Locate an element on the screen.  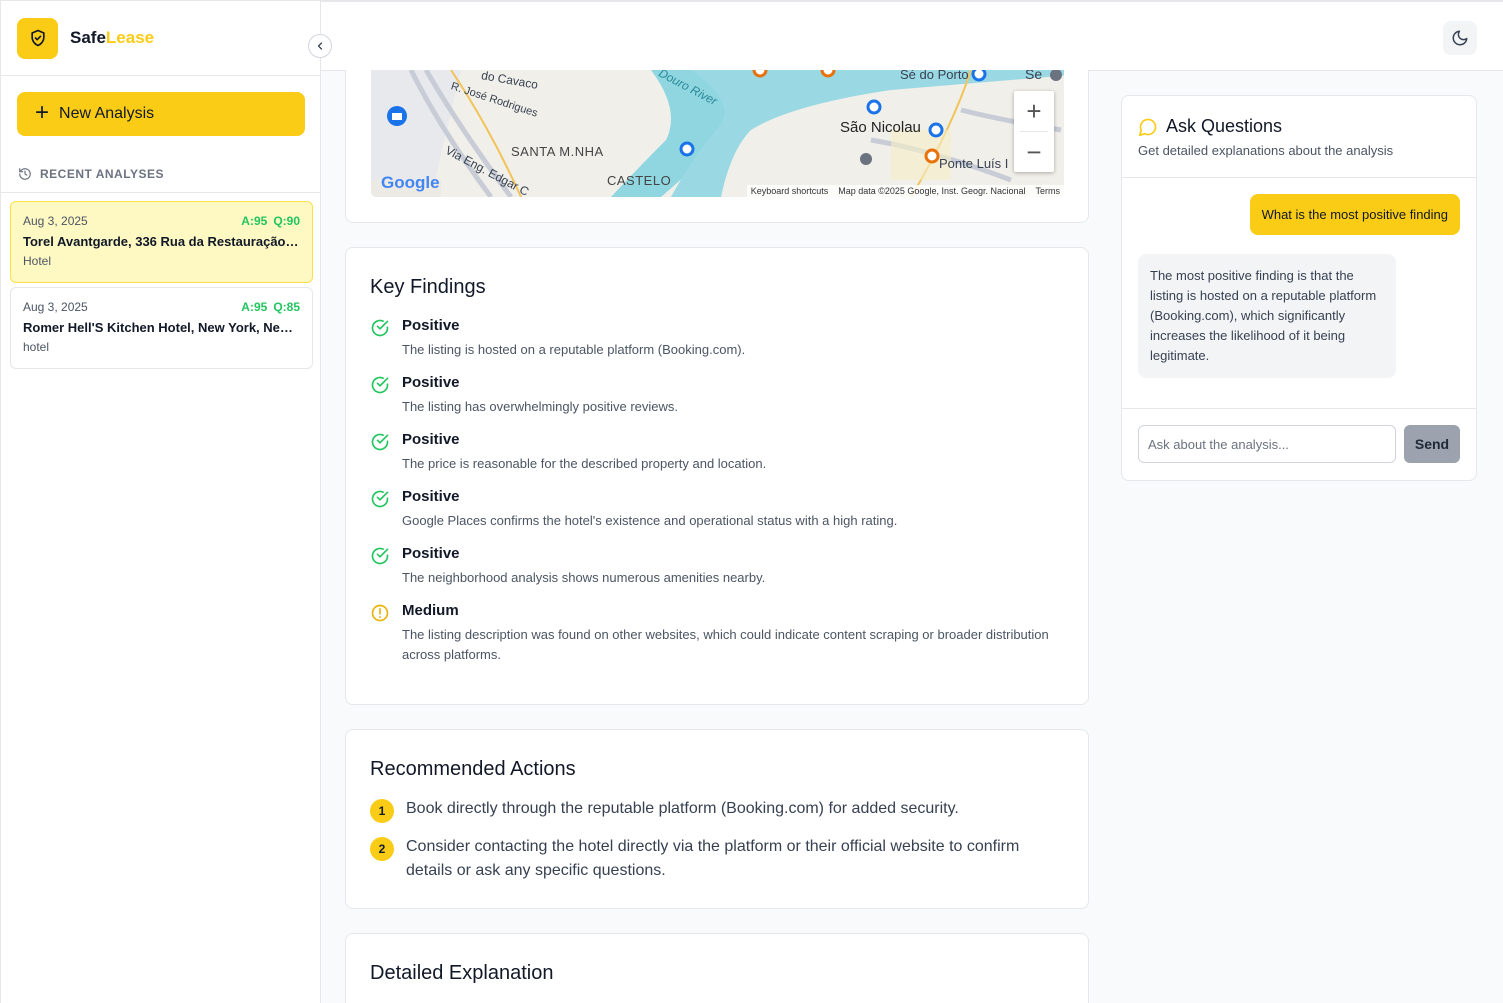
brand: SafeLease is located at coordinates (160, 38).